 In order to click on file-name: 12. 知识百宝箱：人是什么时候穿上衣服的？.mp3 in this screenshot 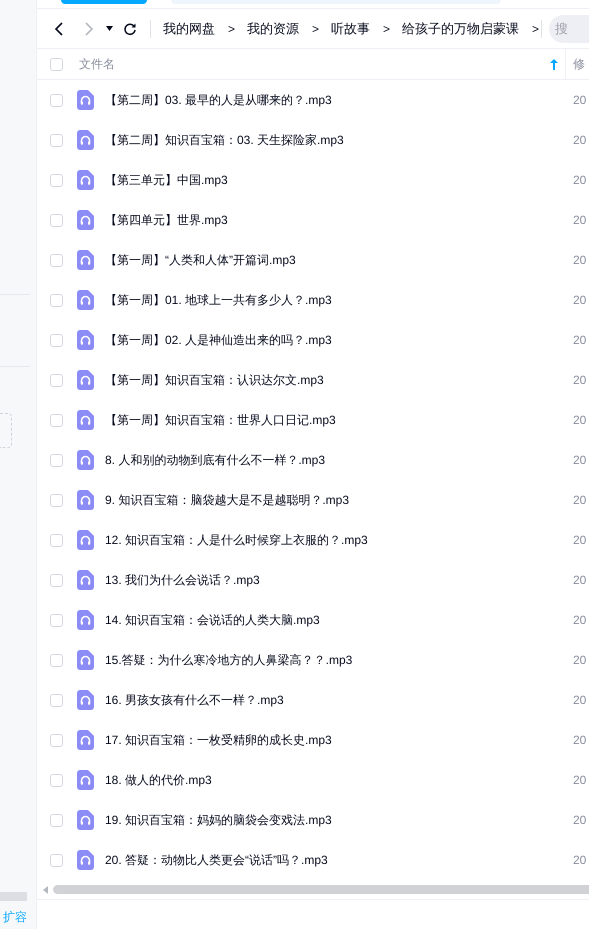, I will do `click(337, 540)`.